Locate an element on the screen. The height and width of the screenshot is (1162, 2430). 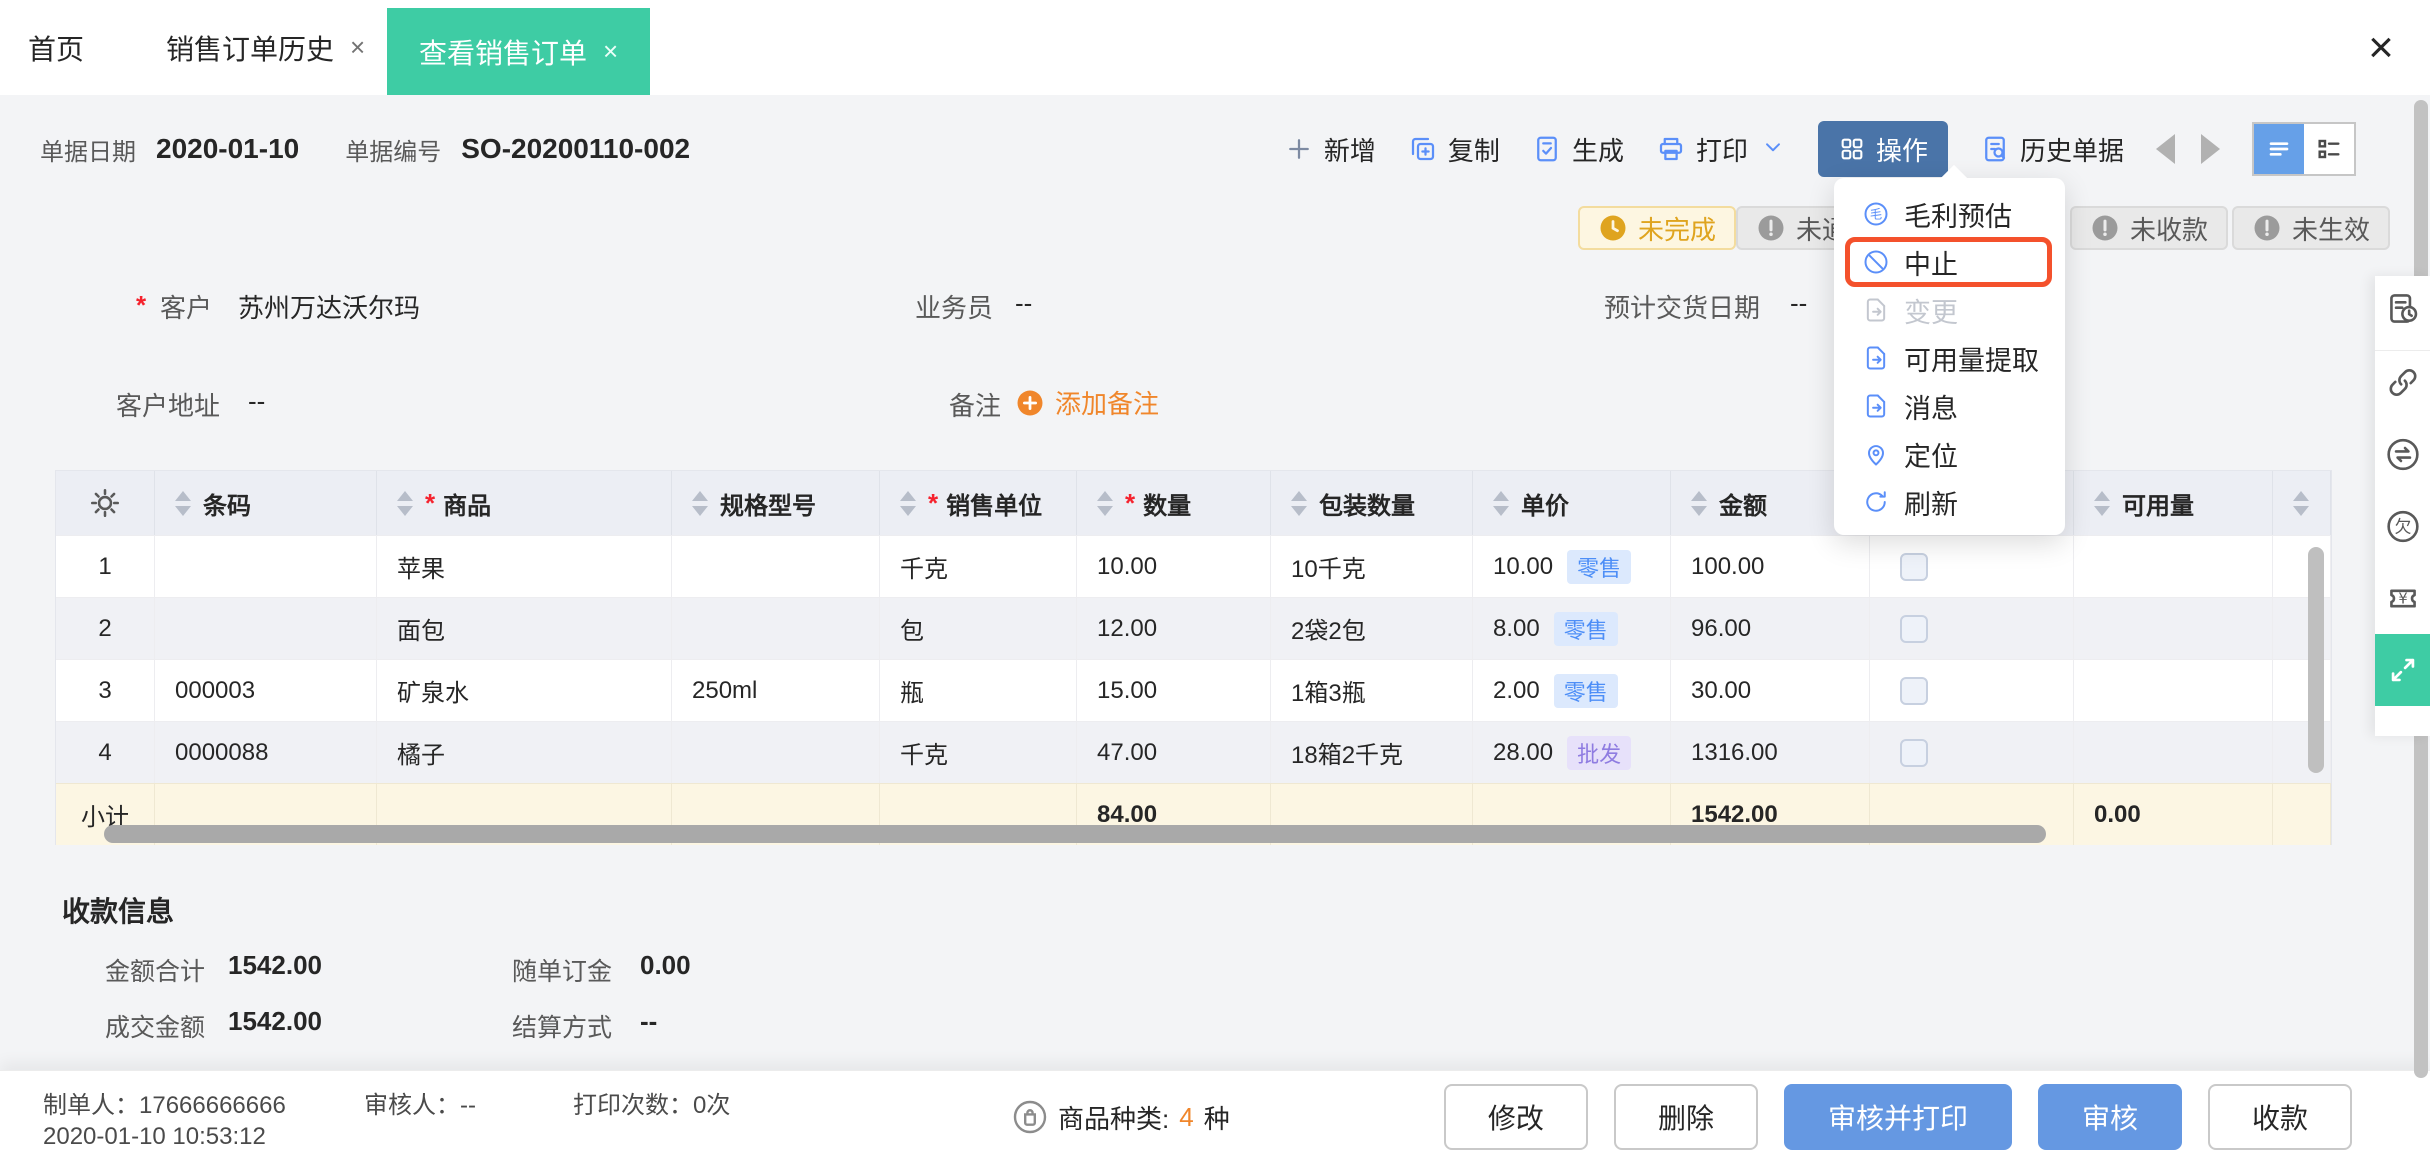
link-icon is located at coordinates (2402, 382).